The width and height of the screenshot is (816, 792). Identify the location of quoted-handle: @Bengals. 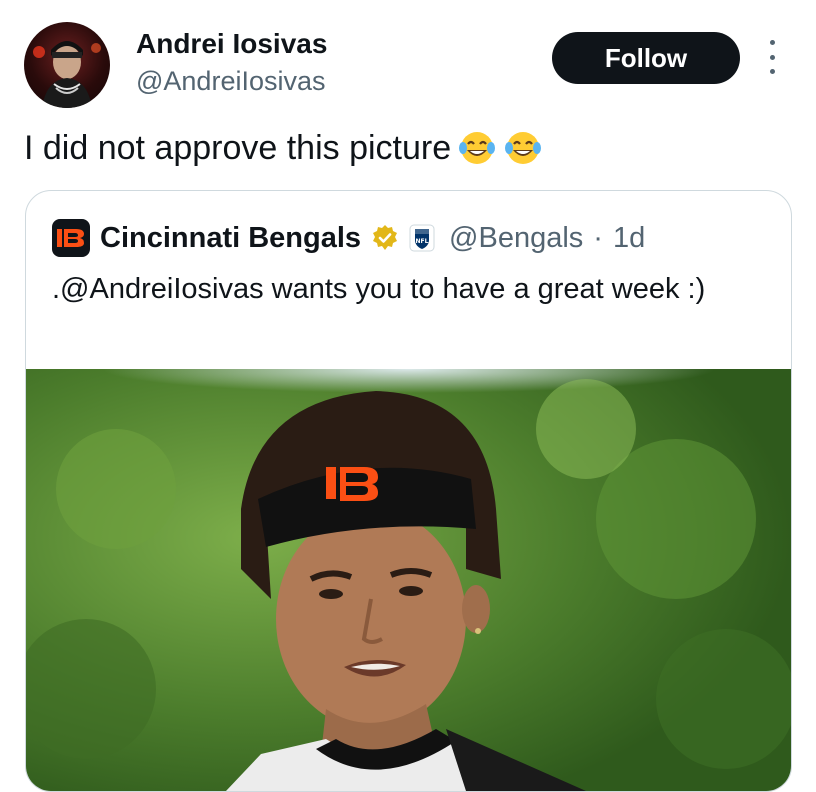
(516, 238).